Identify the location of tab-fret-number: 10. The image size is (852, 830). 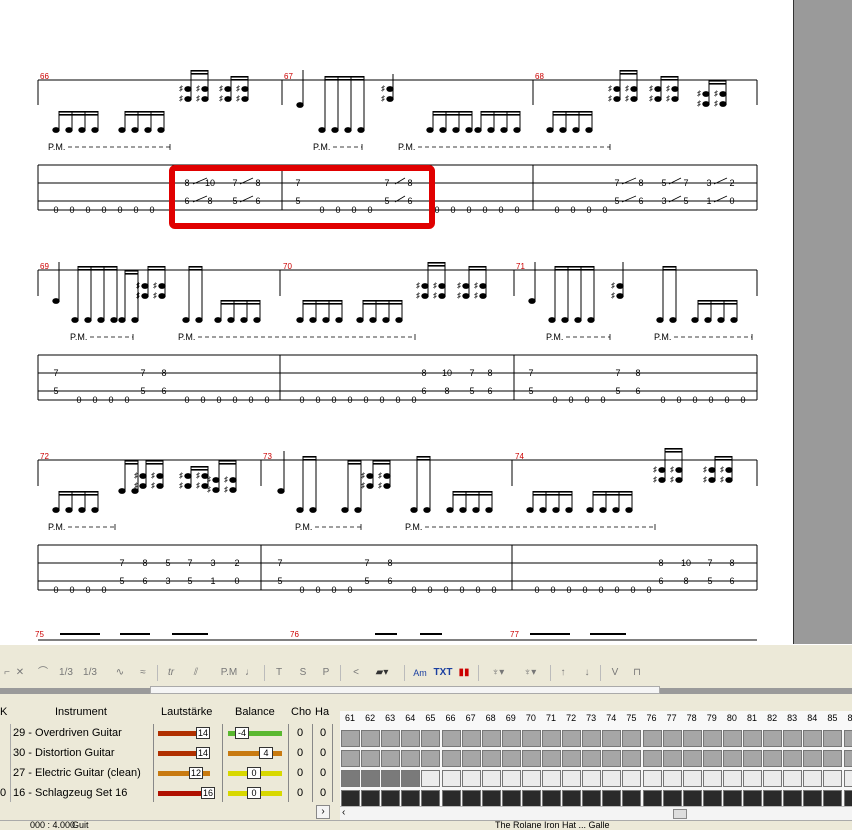
(447, 373).